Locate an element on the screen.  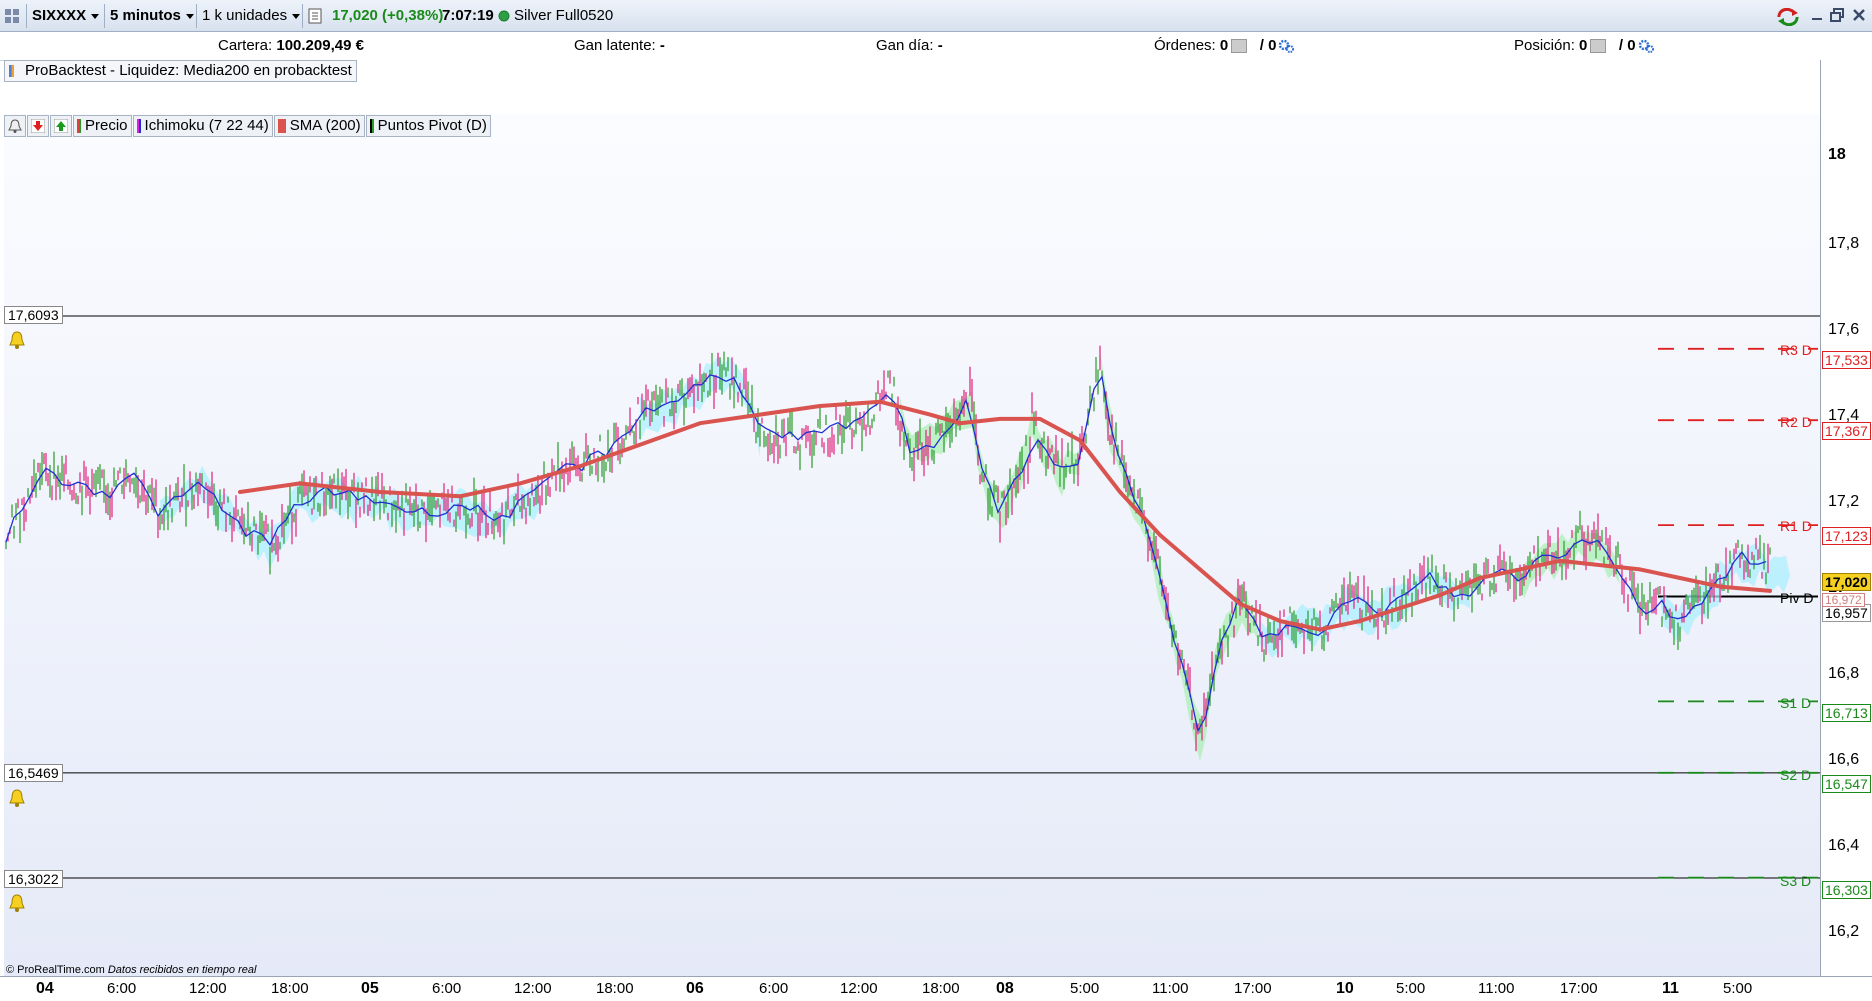
pivot-r1-name: R1 D is located at coordinates (1796, 526).